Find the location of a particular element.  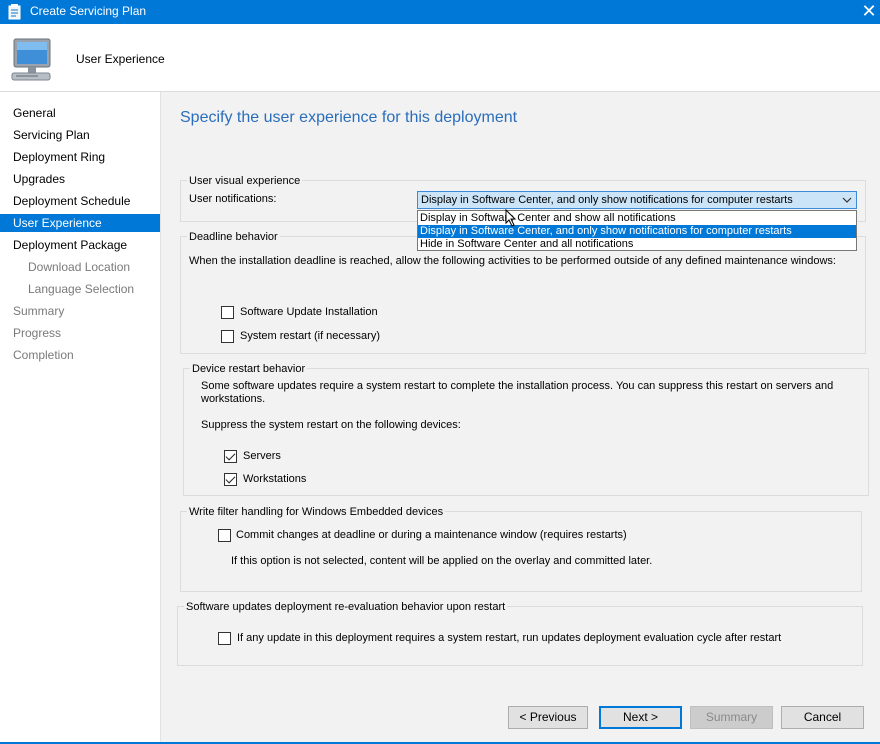

sidebar-item-deployment-schedule: Deployment Schedule is located at coordinates (80, 201).